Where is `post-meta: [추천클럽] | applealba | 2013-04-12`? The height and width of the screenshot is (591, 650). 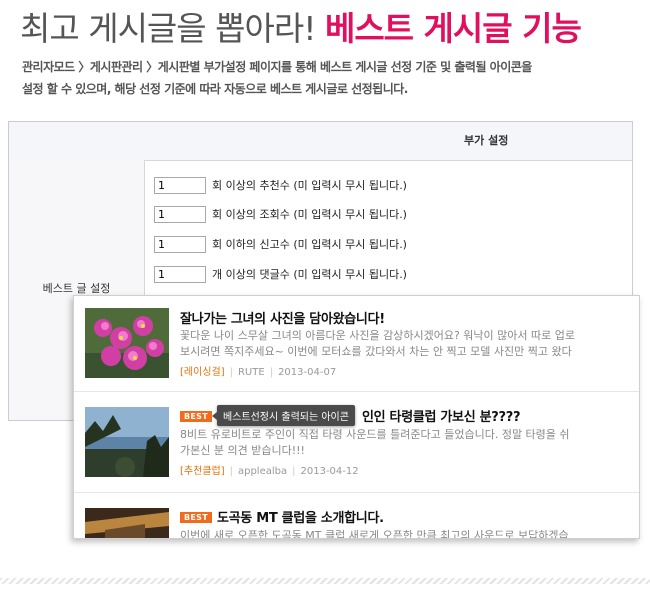
post-meta: [추천클럽] | applealba | 2013-04-12 is located at coordinates (269, 471).